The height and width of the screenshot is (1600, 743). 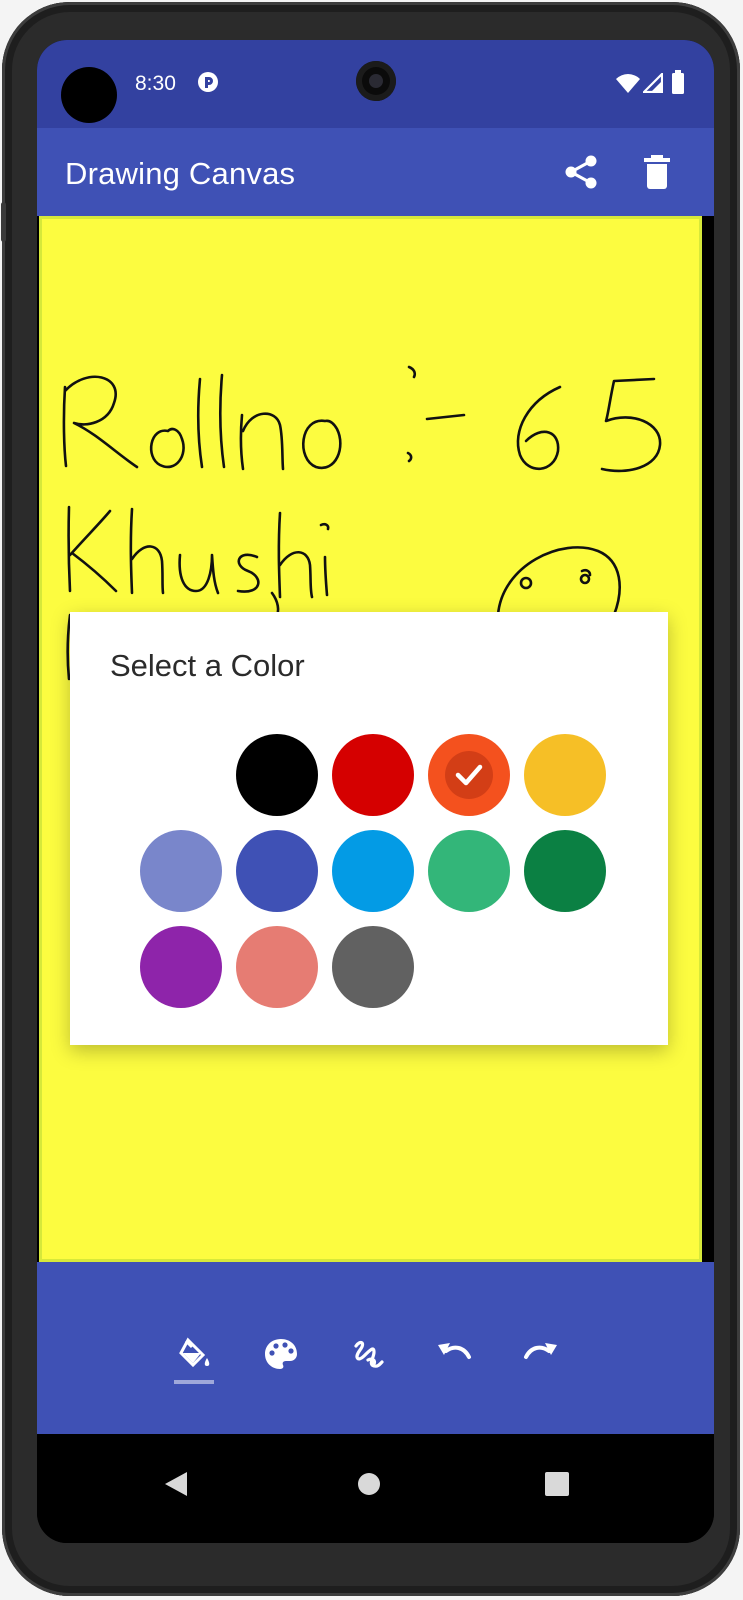 I want to click on brush-stroke-icon, so click(x=369, y=1354).